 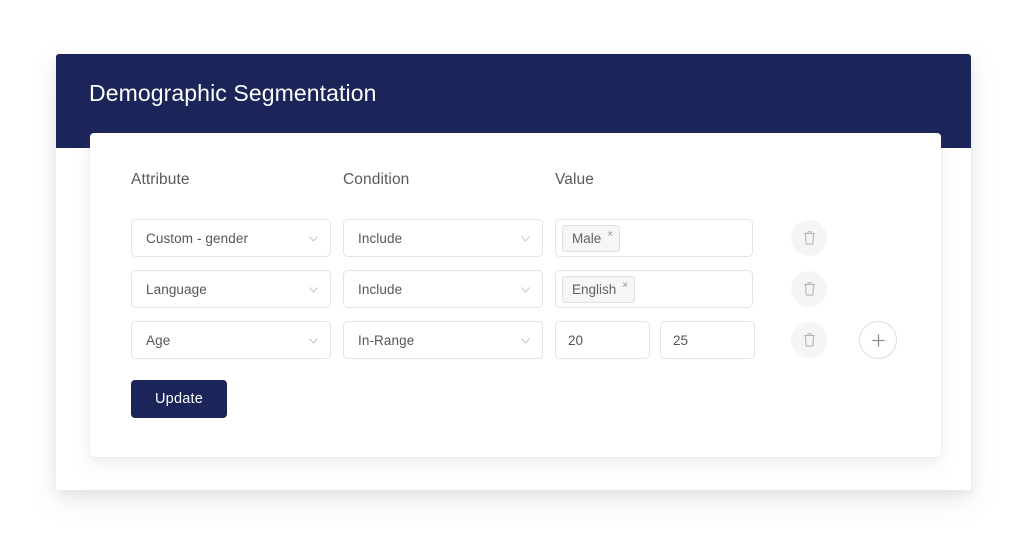 I want to click on add-row-button, so click(x=878, y=340).